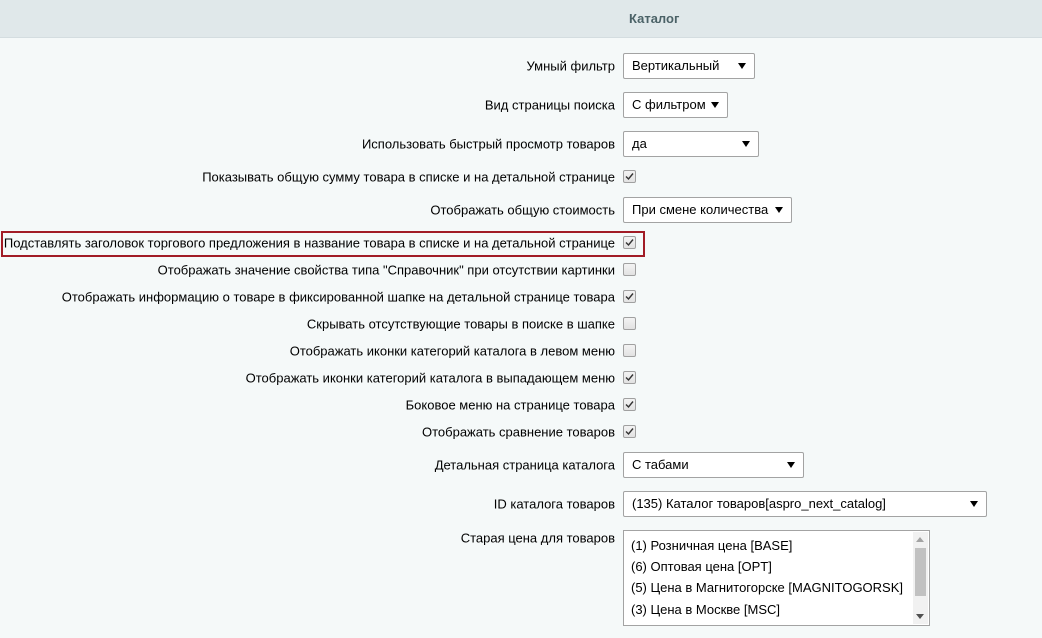 The image size is (1042, 638). I want to click on list-item: (3) Цена в Москве [MSC], so click(705, 609).